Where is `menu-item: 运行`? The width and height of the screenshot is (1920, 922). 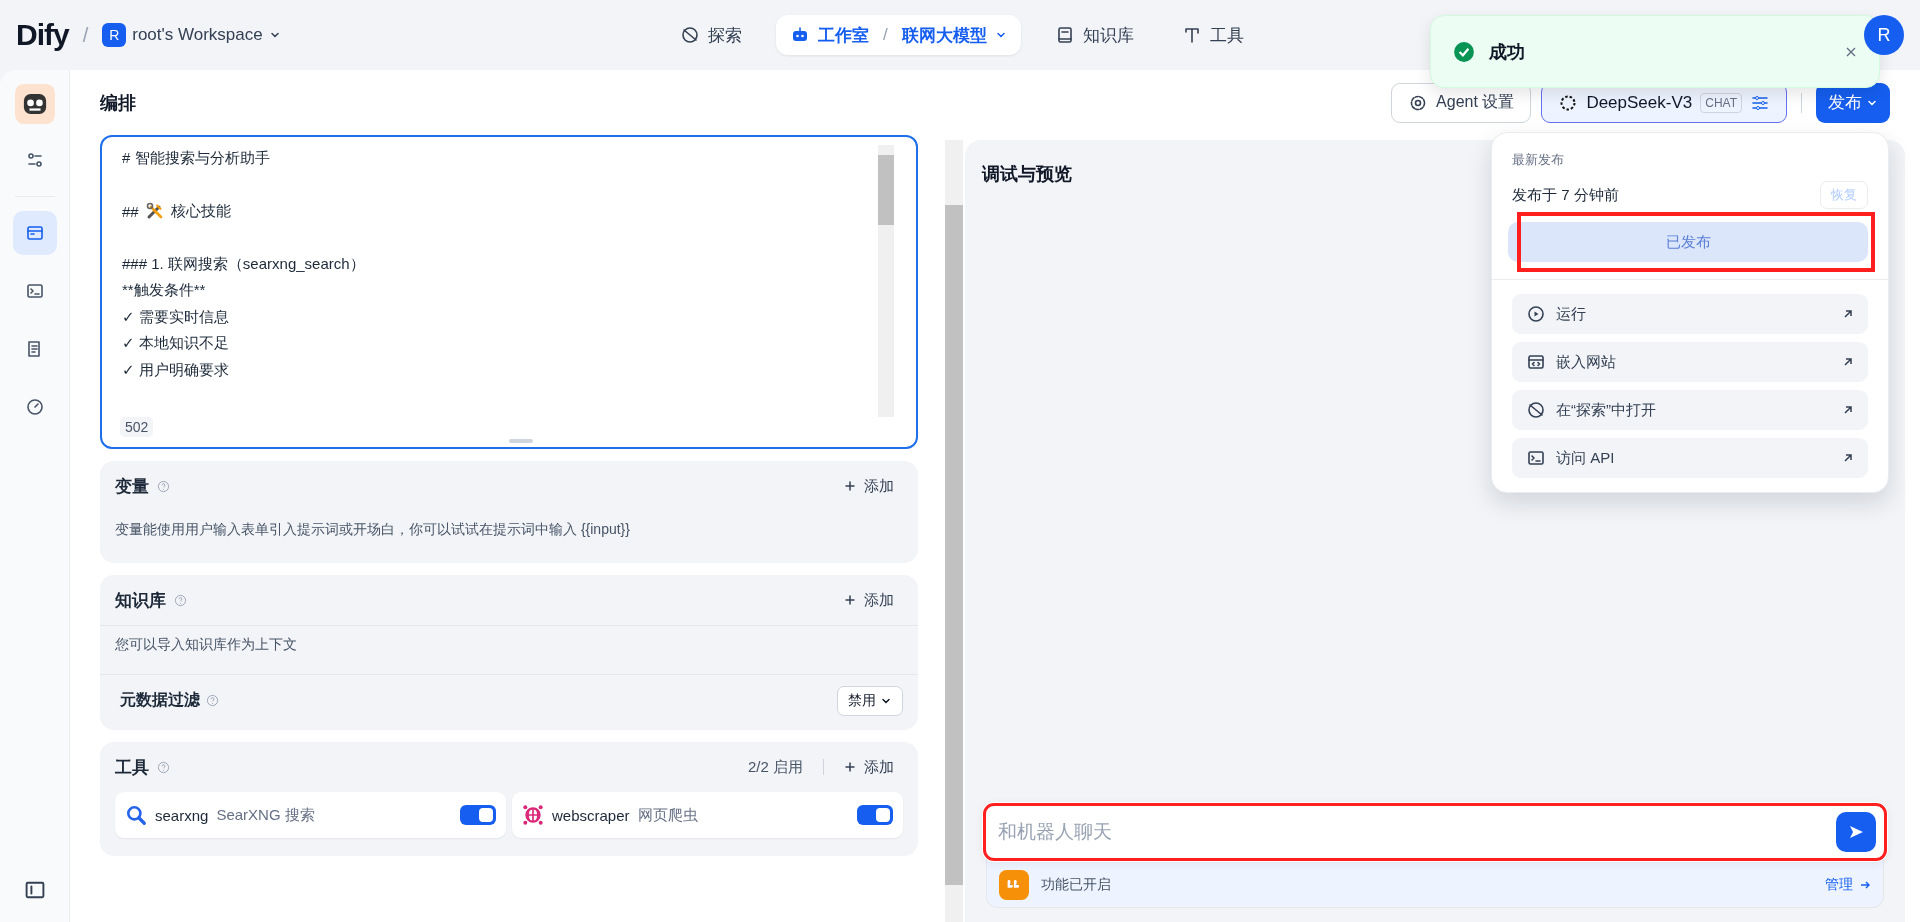
menu-item: 运行 is located at coordinates (1690, 314).